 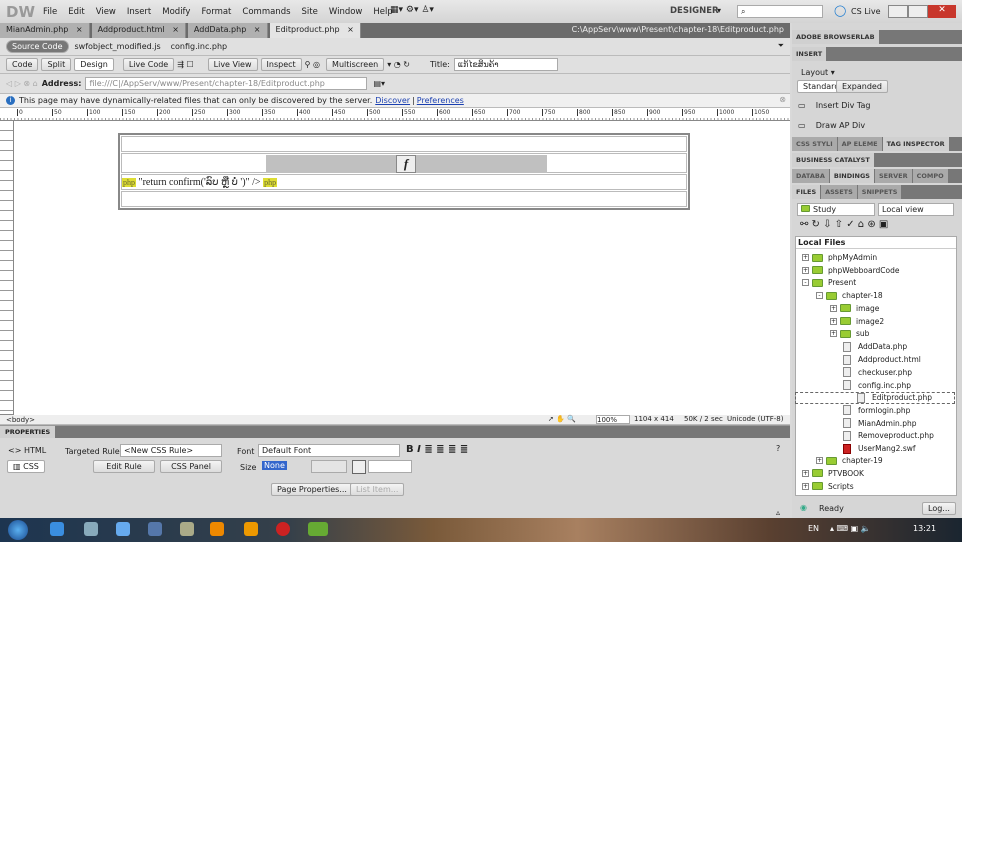 What do you see at coordinates (859, 144) in the screenshot?
I see `panel-tab: AP ELEME` at bounding box center [859, 144].